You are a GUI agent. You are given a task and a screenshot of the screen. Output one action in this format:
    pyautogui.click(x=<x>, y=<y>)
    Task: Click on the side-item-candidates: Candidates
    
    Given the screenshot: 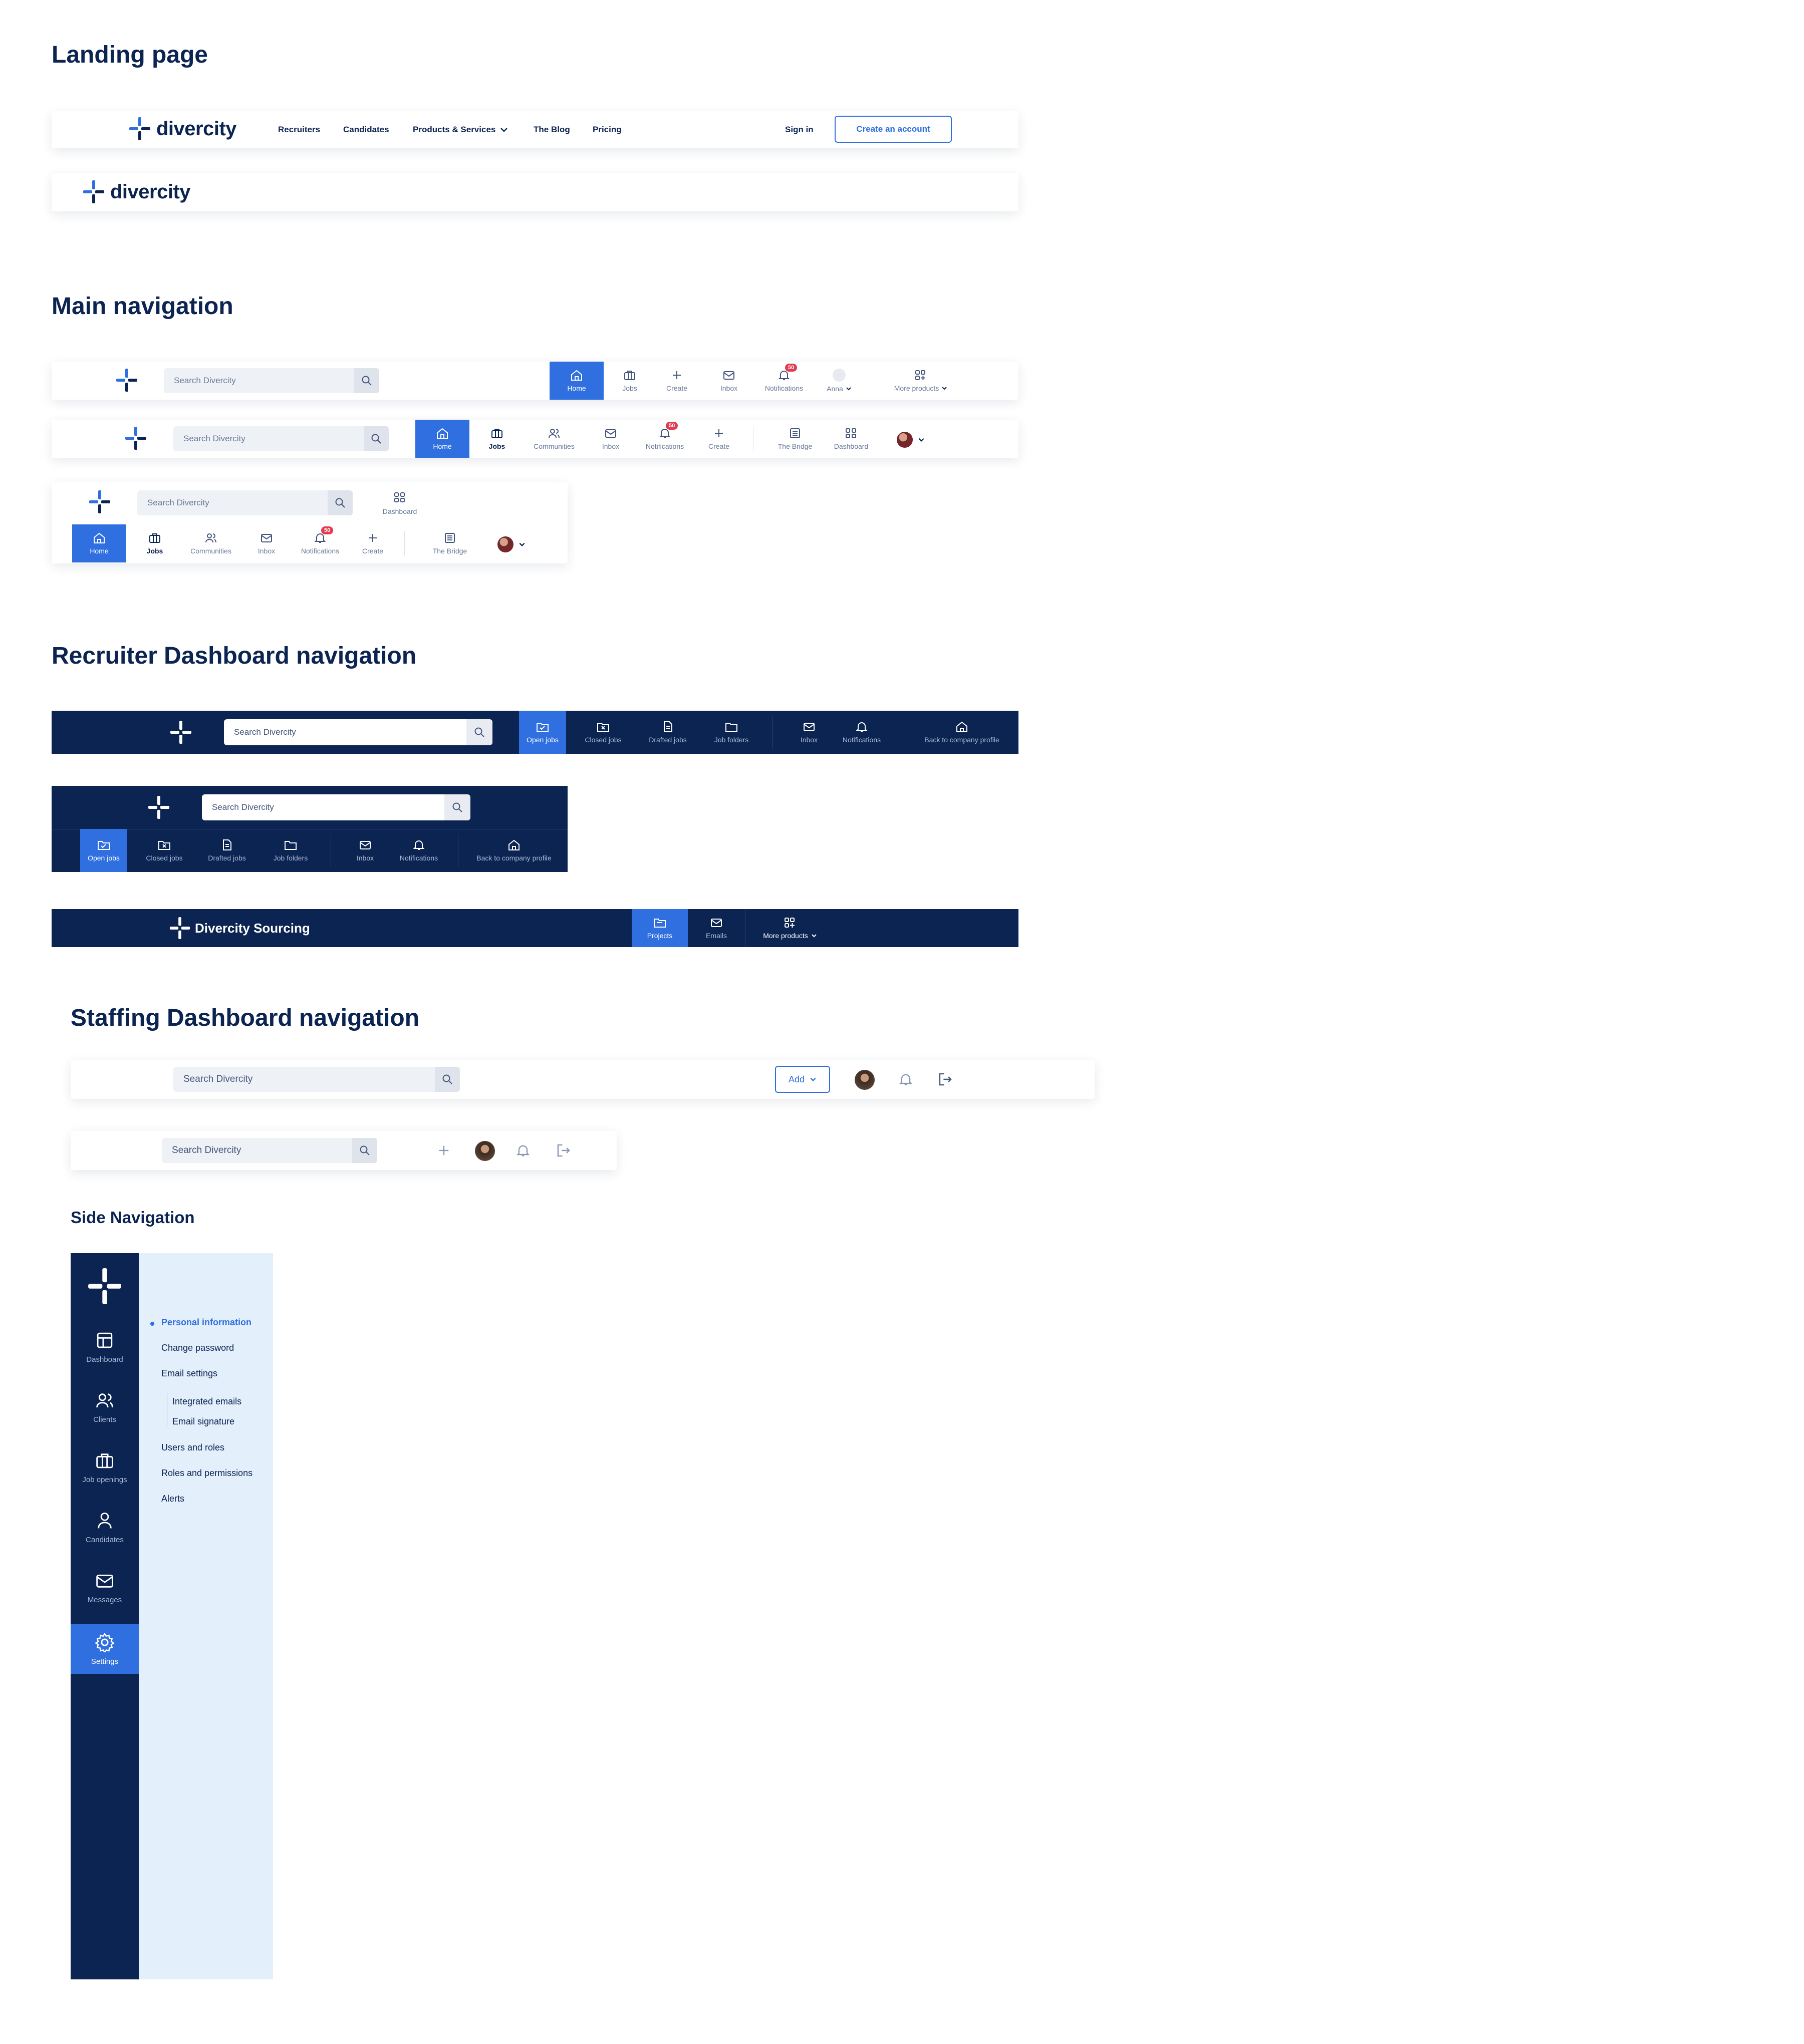 What is the action you would take?
    pyautogui.click(x=105, y=1536)
    